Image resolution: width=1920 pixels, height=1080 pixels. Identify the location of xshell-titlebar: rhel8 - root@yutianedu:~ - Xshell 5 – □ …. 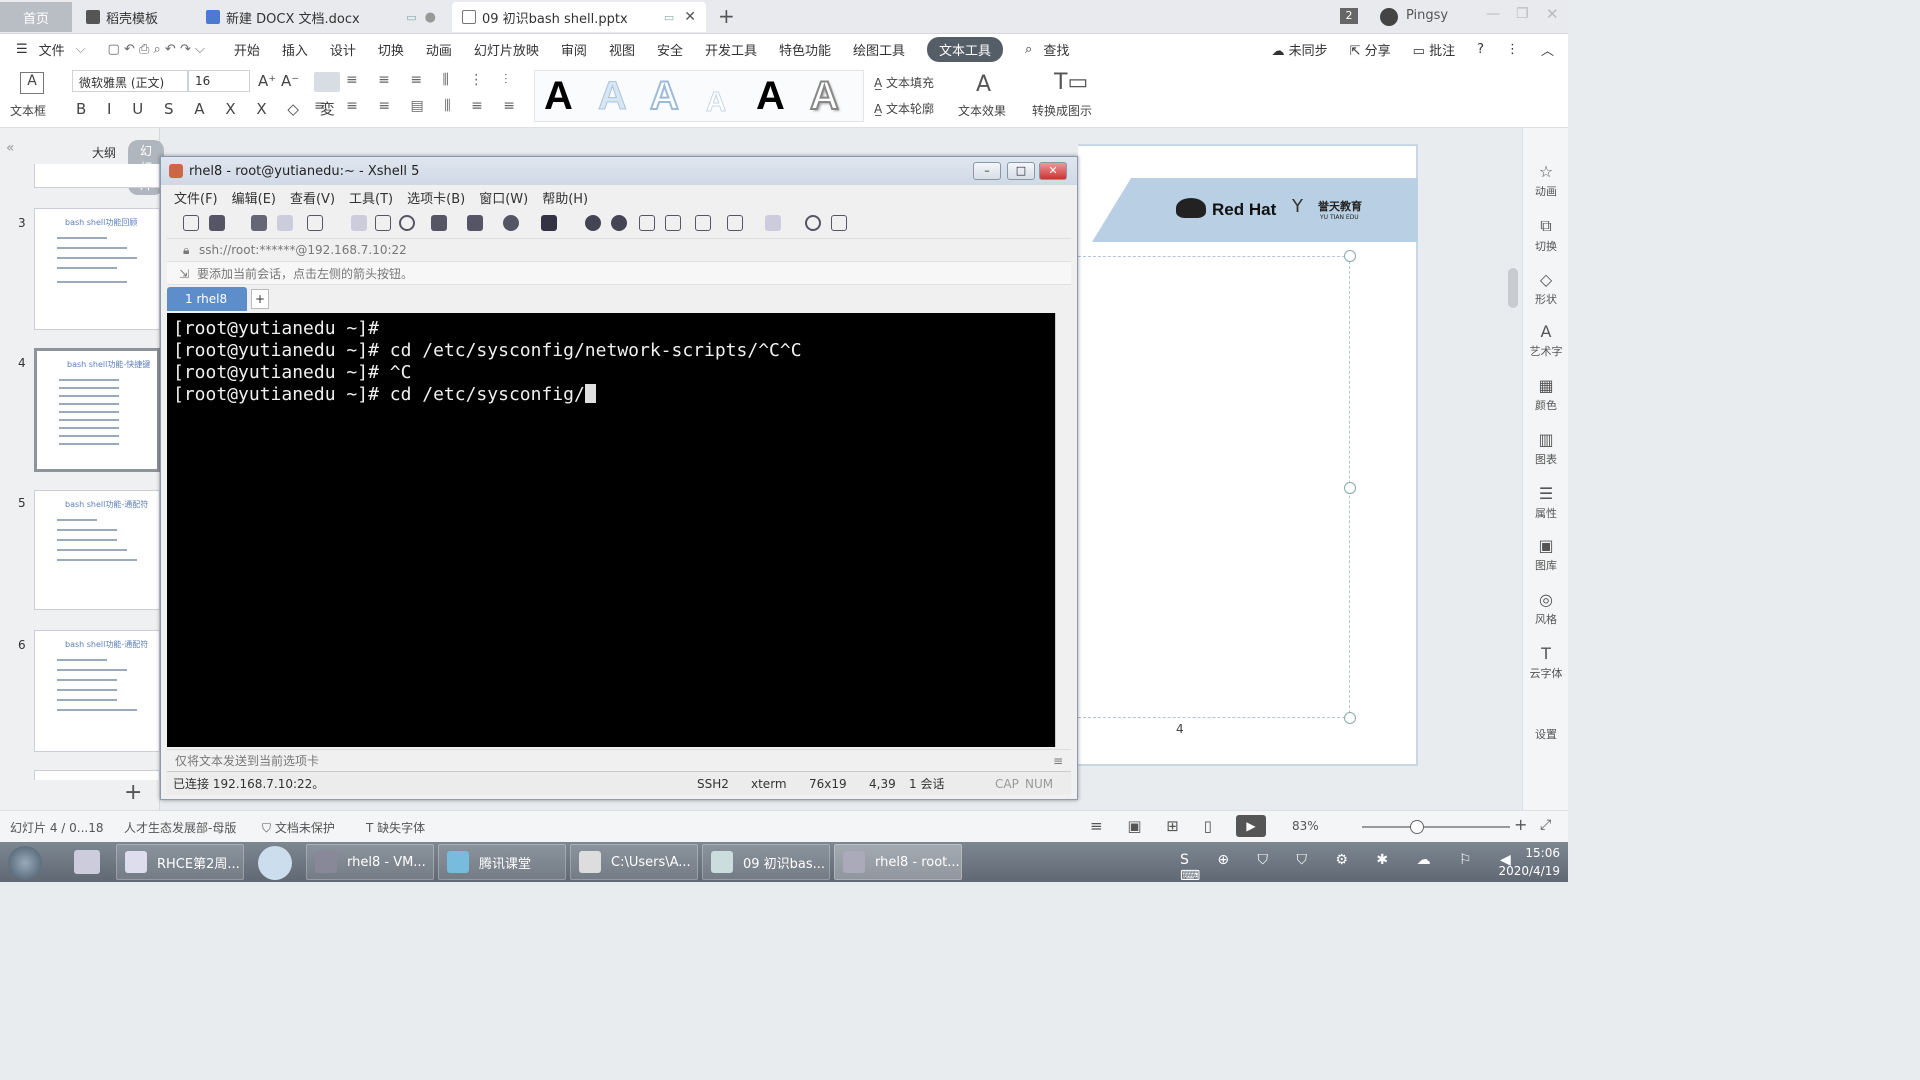
(619, 171).